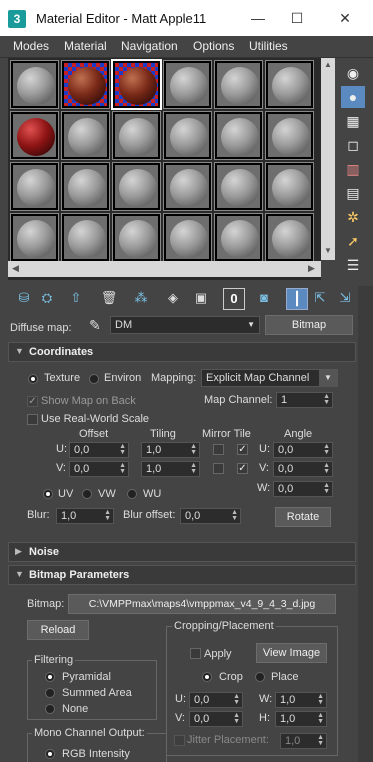 This screenshot has width=373, height=762. I want to click on crop-radio, so click(207, 677).